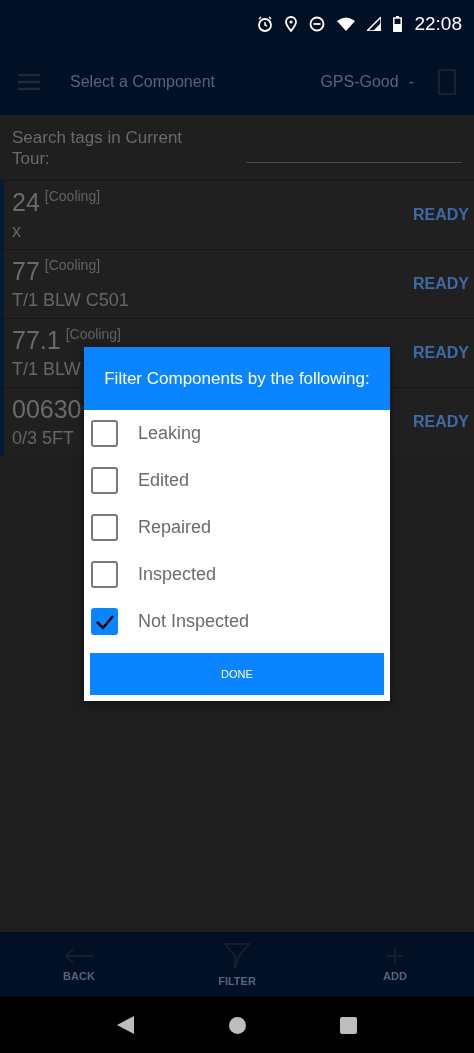 The image size is (474, 1053). What do you see at coordinates (43, 438) in the screenshot?
I see `component-description: 0/3 5FT` at bounding box center [43, 438].